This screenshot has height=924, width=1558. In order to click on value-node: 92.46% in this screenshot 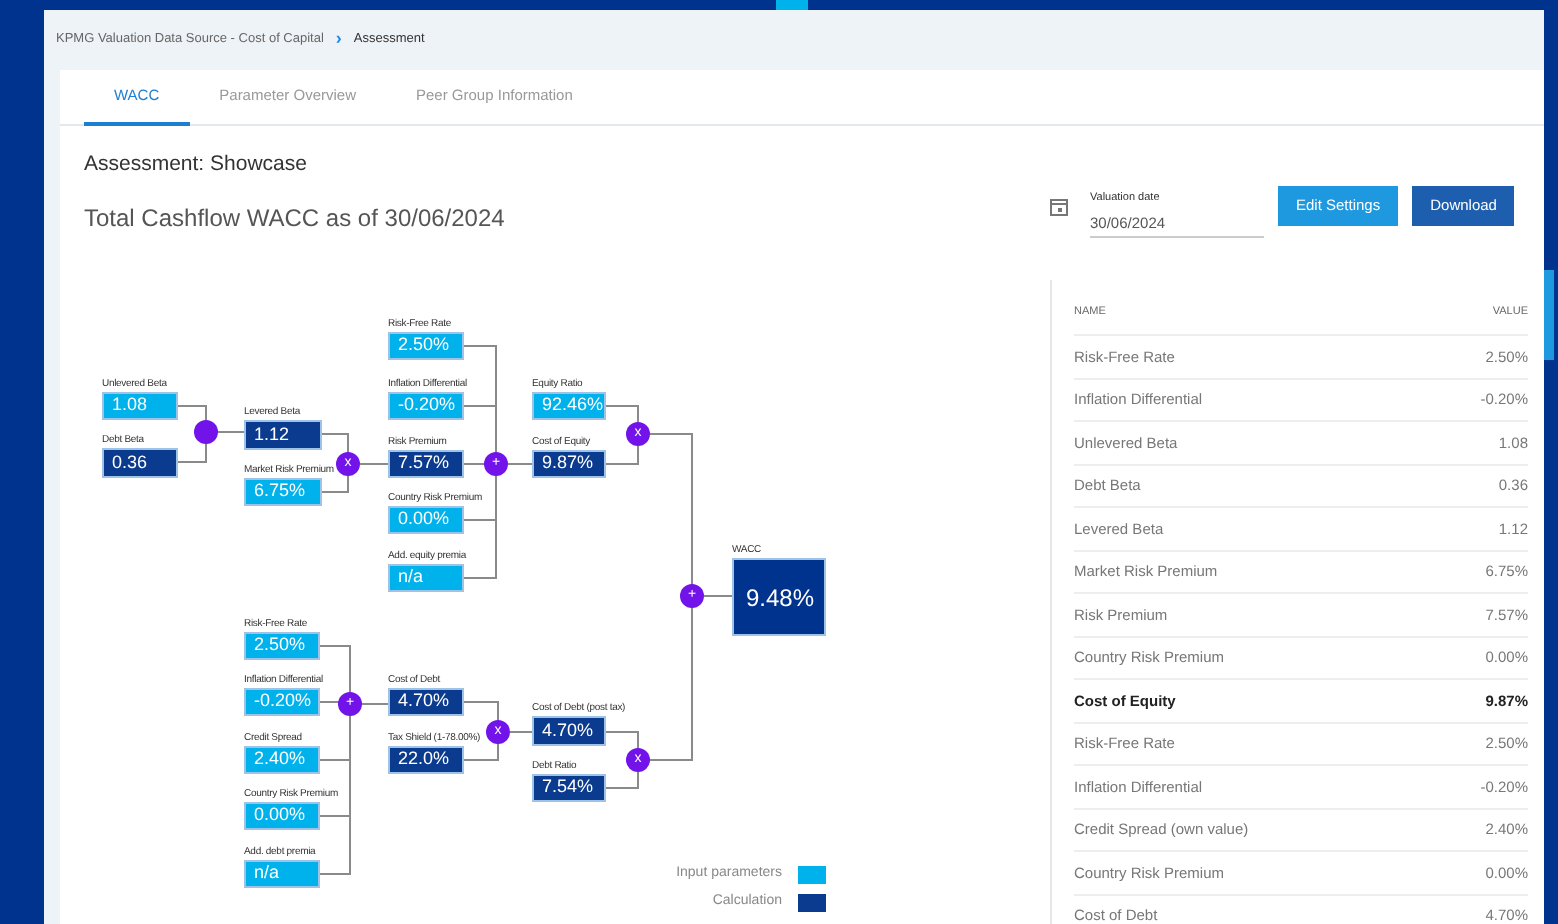, I will do `click(569, 406)`.